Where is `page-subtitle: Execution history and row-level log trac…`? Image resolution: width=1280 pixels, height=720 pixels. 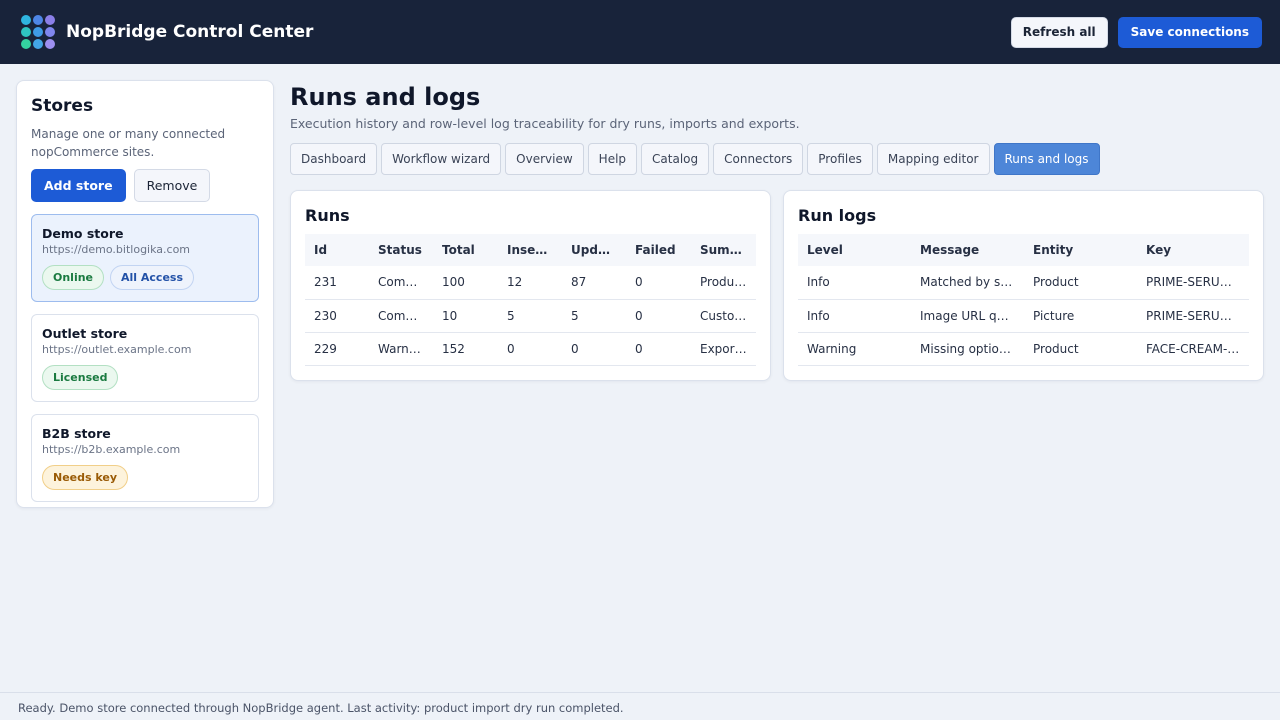 page-subtitle: Execution history and row-level log trac… is located at coordinates (545, 123).